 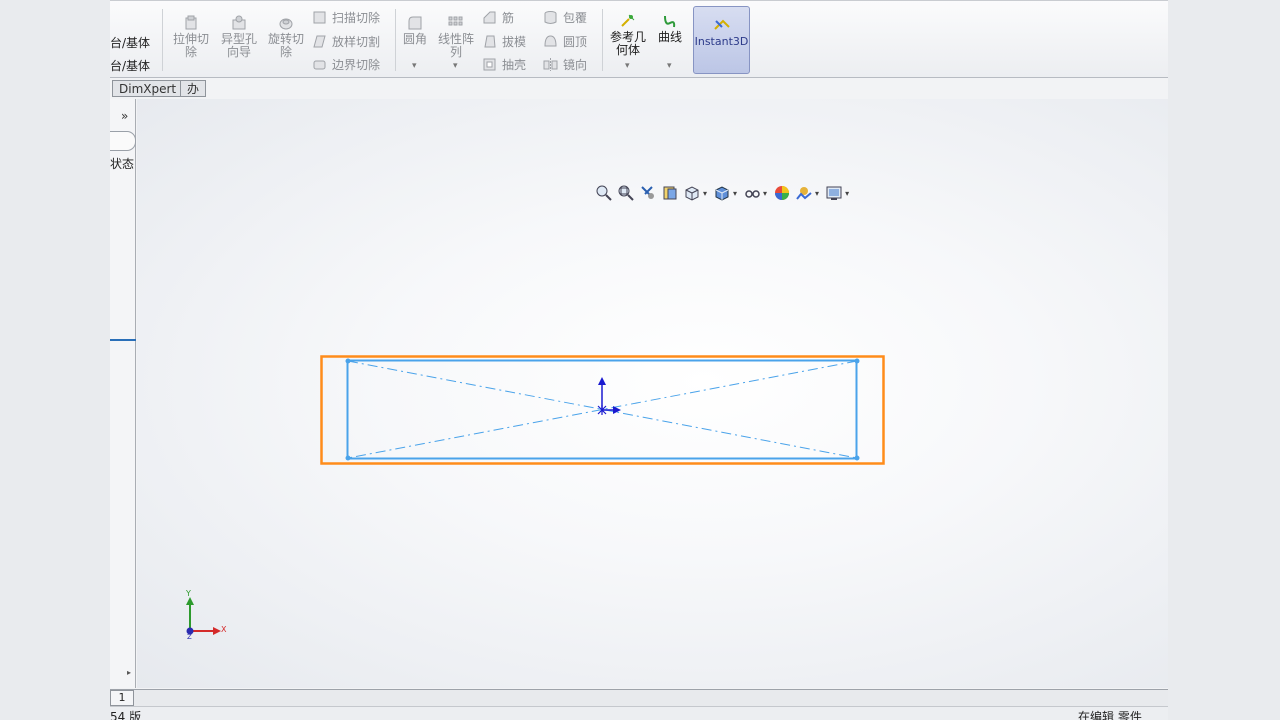 I want to click on linear-pattern-label-1: 线性阵, so click(x=455, y=39).